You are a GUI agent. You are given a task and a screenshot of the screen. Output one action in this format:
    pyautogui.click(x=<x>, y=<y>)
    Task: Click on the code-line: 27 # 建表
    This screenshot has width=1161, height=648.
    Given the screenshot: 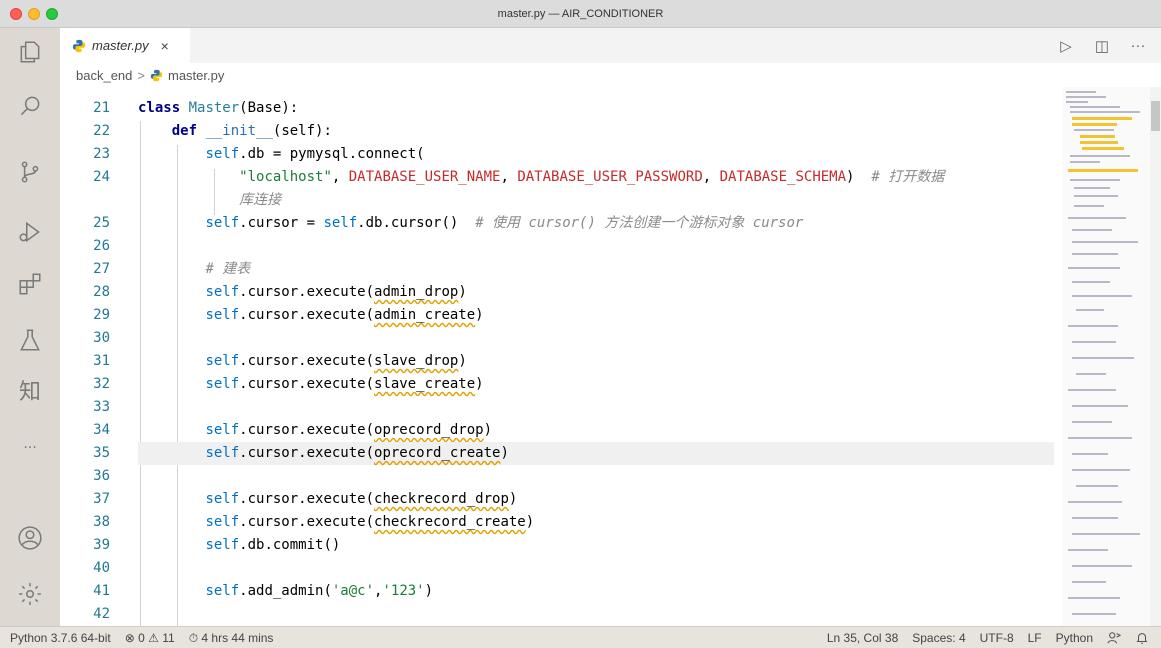 What is the action you would take?
    pyautogui.click(x=172, y=269)
    